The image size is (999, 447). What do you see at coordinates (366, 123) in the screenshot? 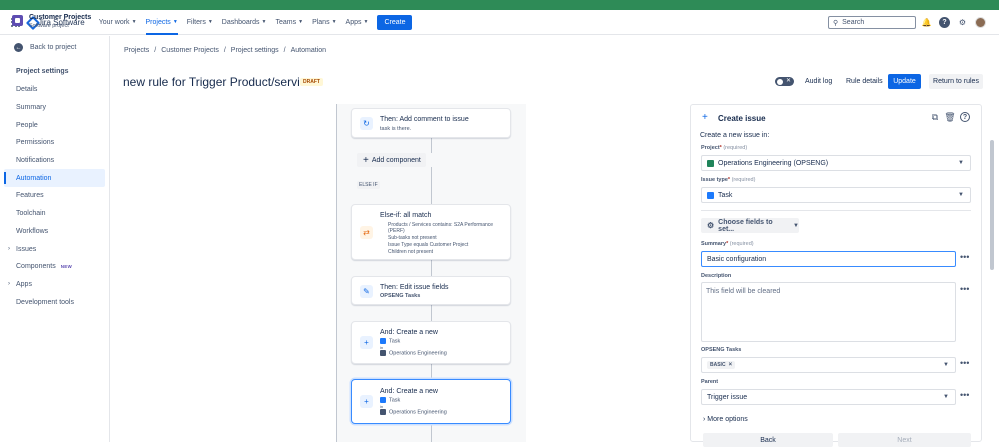
I see `refresh-icon: ↻` at bounding box center [366, 123].